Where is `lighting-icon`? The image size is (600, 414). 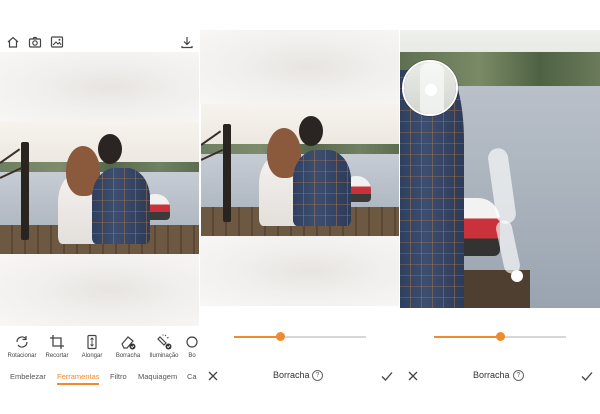
lighting-icon is located at coordinates (164, 342).